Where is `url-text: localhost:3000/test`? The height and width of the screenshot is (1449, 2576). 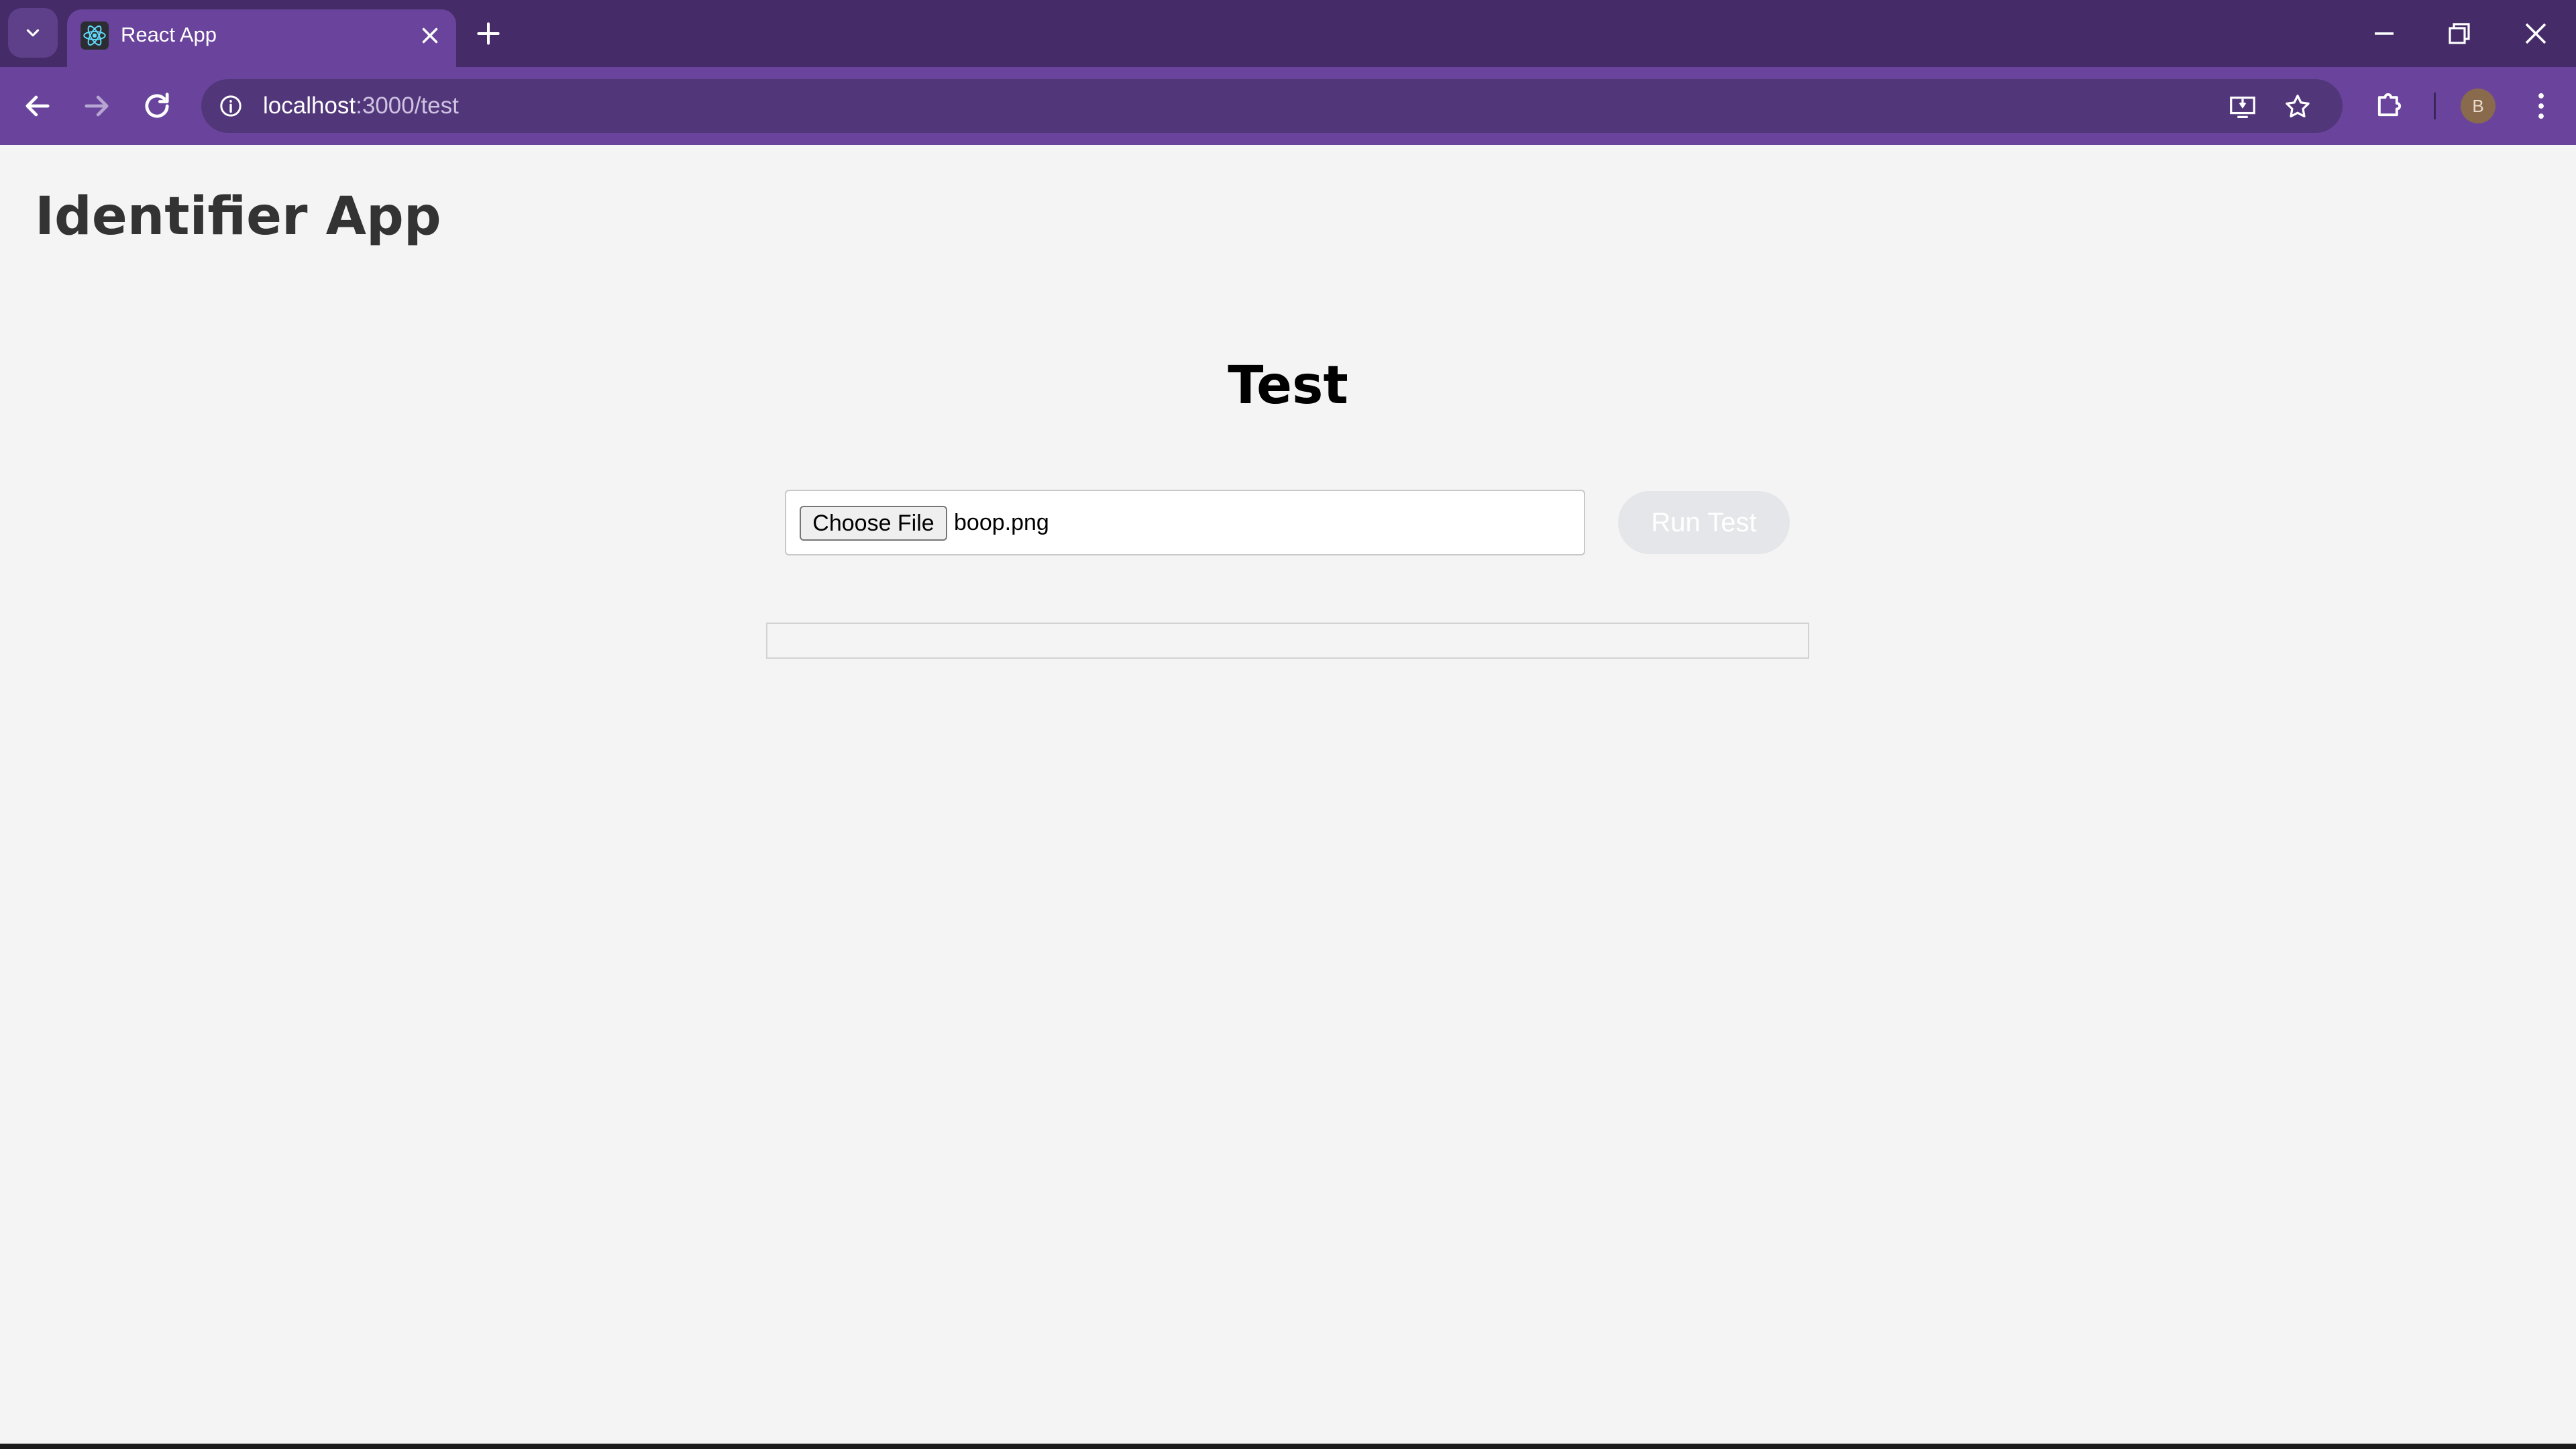
url-text: localhost:3000/test is located at coordinates (361, 106).